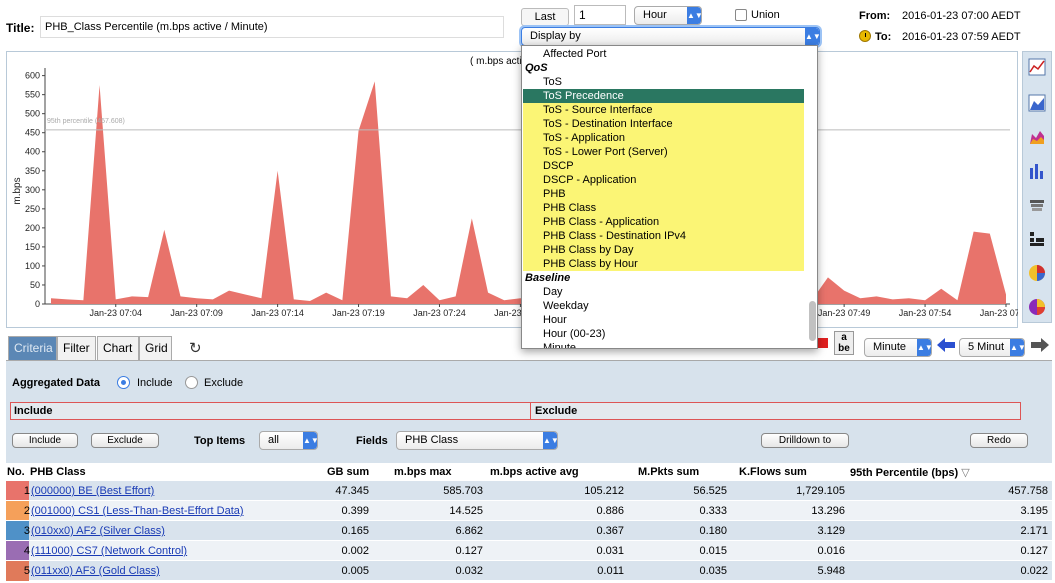 Image resolution: width=1055 pixels, height=583 pixels. What do you see at coordinates (992, 347) in the screenshot?
I see `window-select: 5 Minut ▲▼` at bounding box center [992, 347].